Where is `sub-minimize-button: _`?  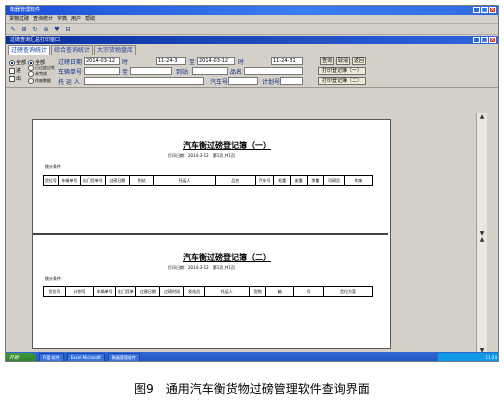 sub-minimize-button: _ is located at coordinates (476, 40).